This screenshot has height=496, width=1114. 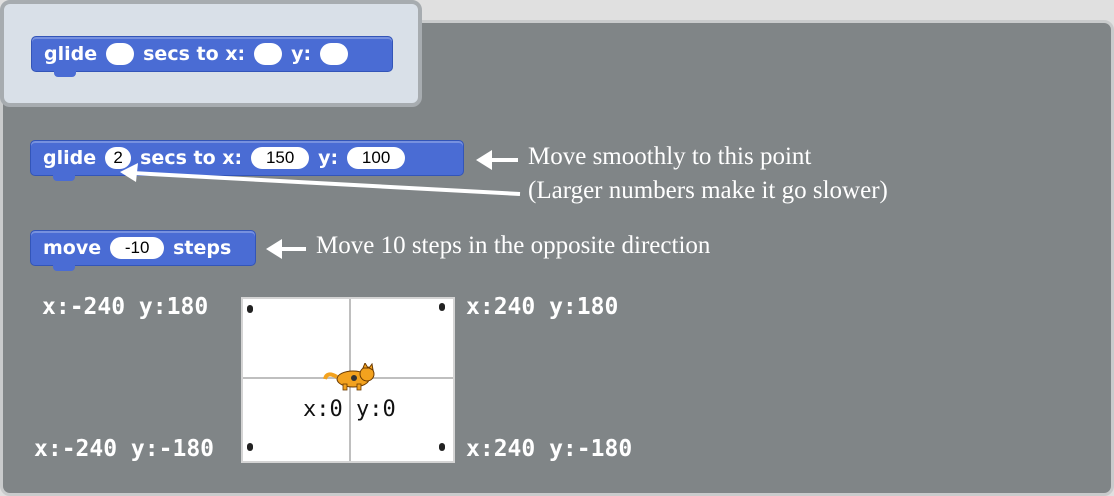 I want to click on y-input, so click(x=334, y=54).